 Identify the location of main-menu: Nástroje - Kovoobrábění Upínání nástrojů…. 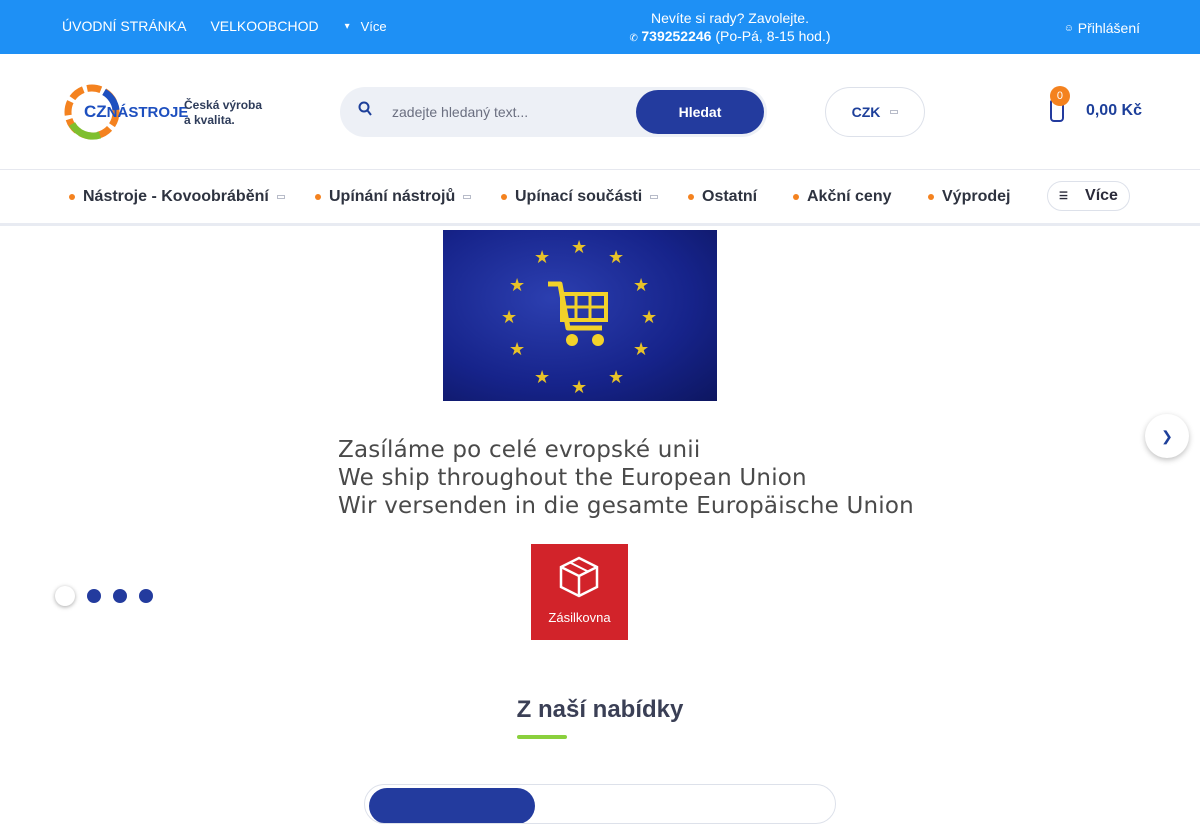
(600, 198).